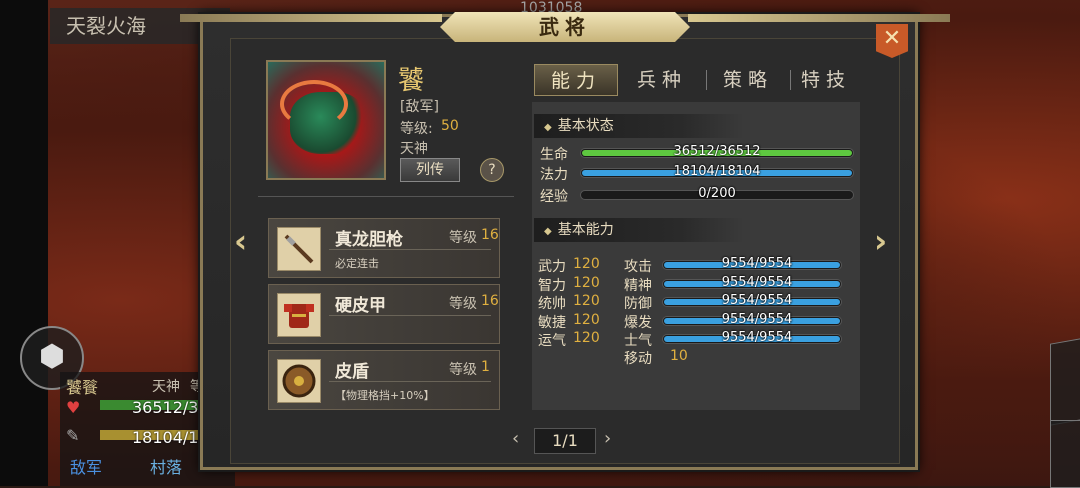 This screenshot has height=488, width=1080. What do you see at coordinates (419, 107) in the screenshot?
I see `hero-faction: [敌军]` at bounding box center [419, 107].